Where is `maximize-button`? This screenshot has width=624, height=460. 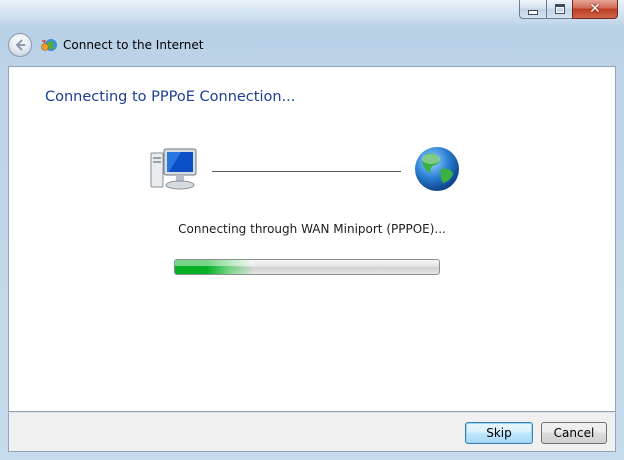
maximize-button is located at coordinates (559, 9).